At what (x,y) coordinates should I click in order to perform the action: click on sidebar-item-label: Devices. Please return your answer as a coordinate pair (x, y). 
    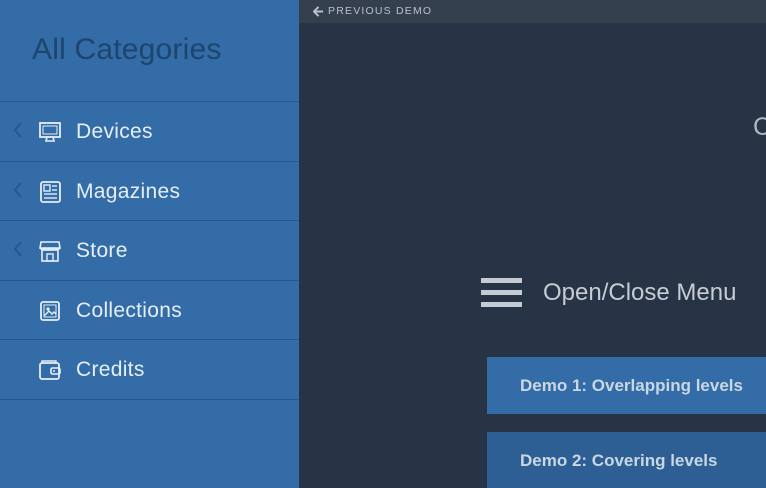
    Looking at the image, I should click on (114, 131).